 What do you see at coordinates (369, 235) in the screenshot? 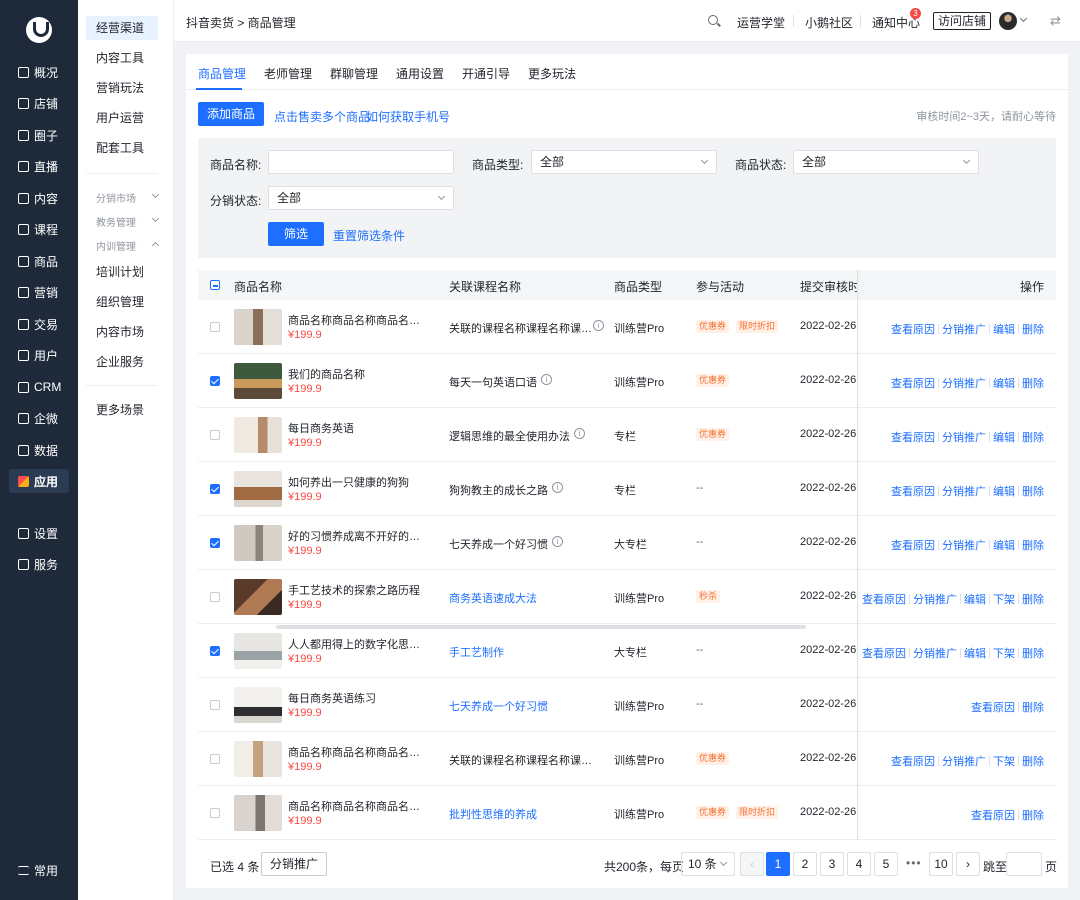
I see `reset-filter-link: 重置筛选条件` at bounding box center [369, 235].